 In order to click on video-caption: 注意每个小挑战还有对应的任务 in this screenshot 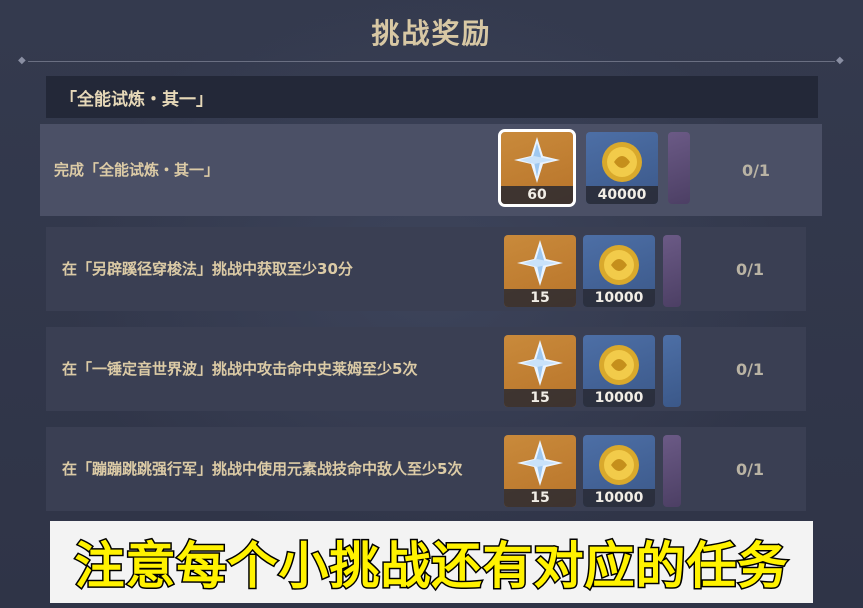, I will do `click(431, 562)`.